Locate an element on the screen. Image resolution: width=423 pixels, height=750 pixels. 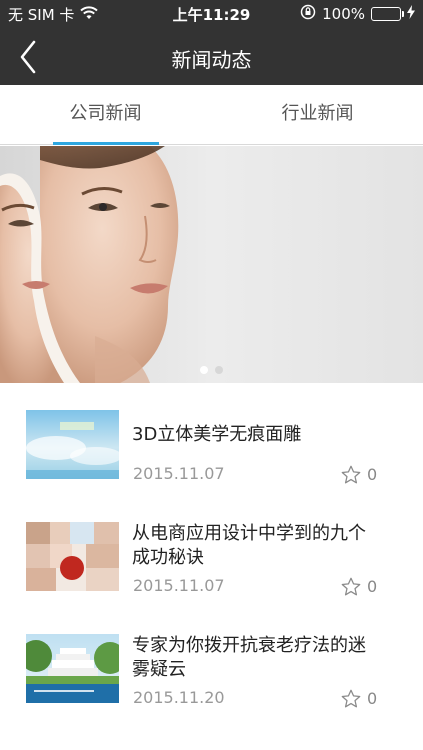
status-bar: 无 SIM 卡 上午11:29 100% is located at coordinates (211, 14).